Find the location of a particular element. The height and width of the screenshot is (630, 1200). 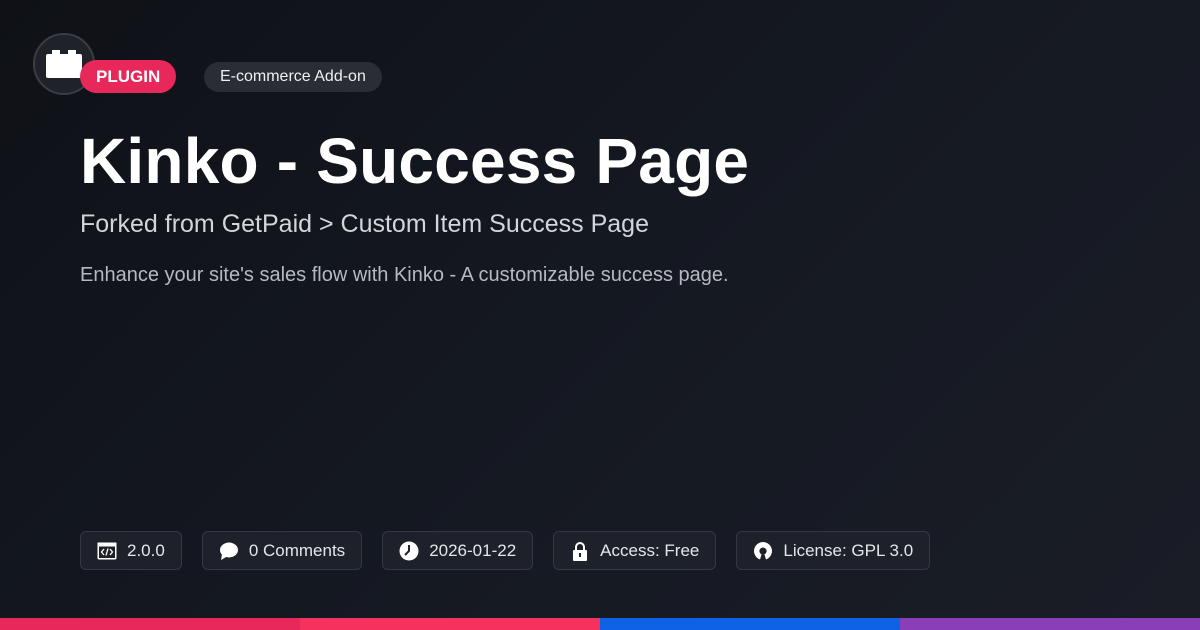

type-badge: PLUGIN is located at coordinates (128, 76).